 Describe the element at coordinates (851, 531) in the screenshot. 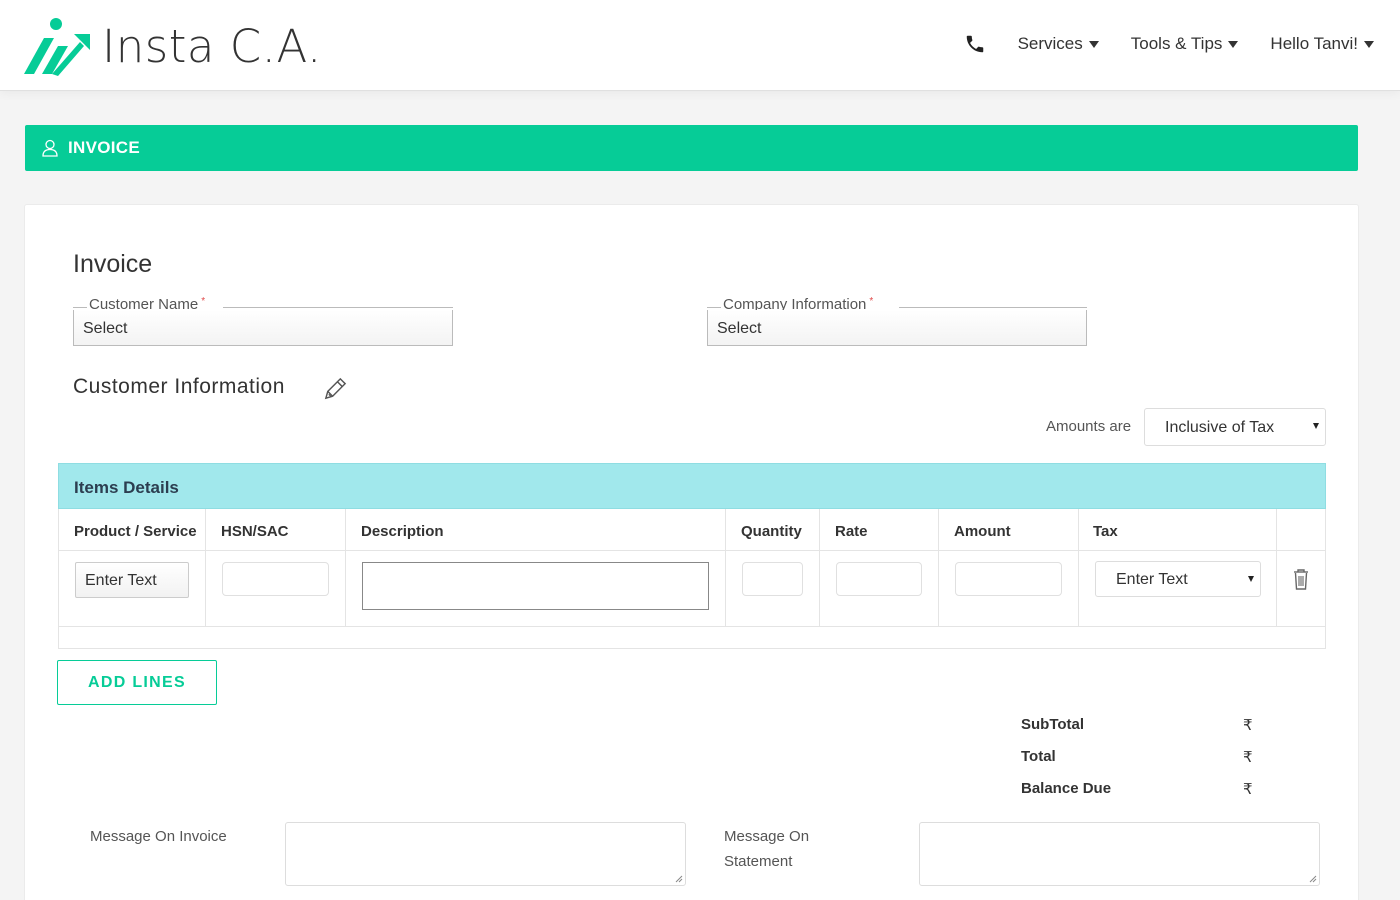

I see `col-rate: Rate` at that location.